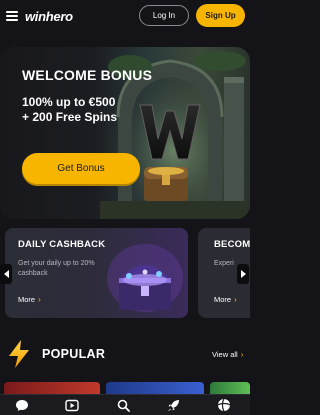 The width and height of the screenshot is (320, 415). What do you see at coordinates (145, 278) in the screenshot?
I see `treasure-chest-illustration` at bounding box center [145, 278].